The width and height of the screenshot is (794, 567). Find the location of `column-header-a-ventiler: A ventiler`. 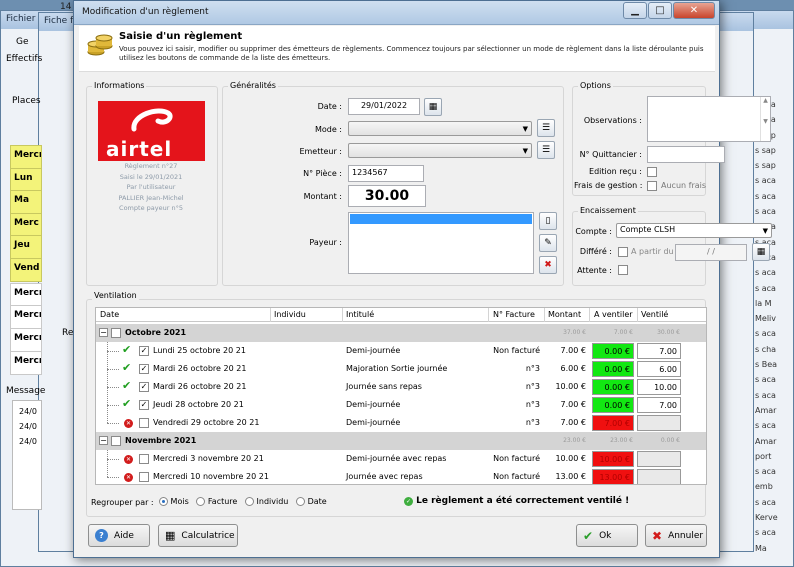

column-header-a-ventiler: A ventiler is located at coordinates (613, 314).